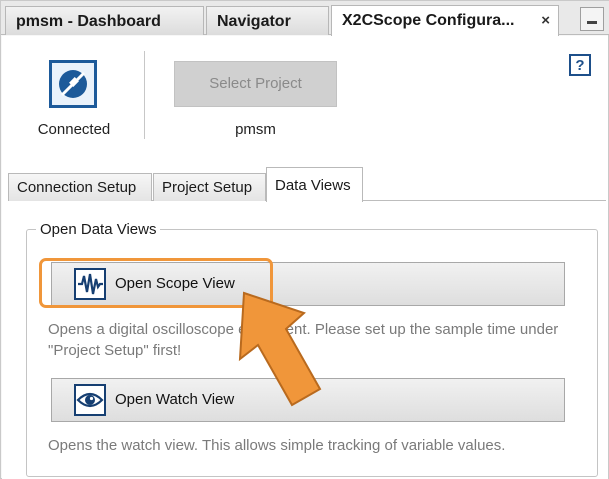 The width and height of the screenshot is (609, 479). I want to click on select-project-button: Select Project, so click(255, 84).